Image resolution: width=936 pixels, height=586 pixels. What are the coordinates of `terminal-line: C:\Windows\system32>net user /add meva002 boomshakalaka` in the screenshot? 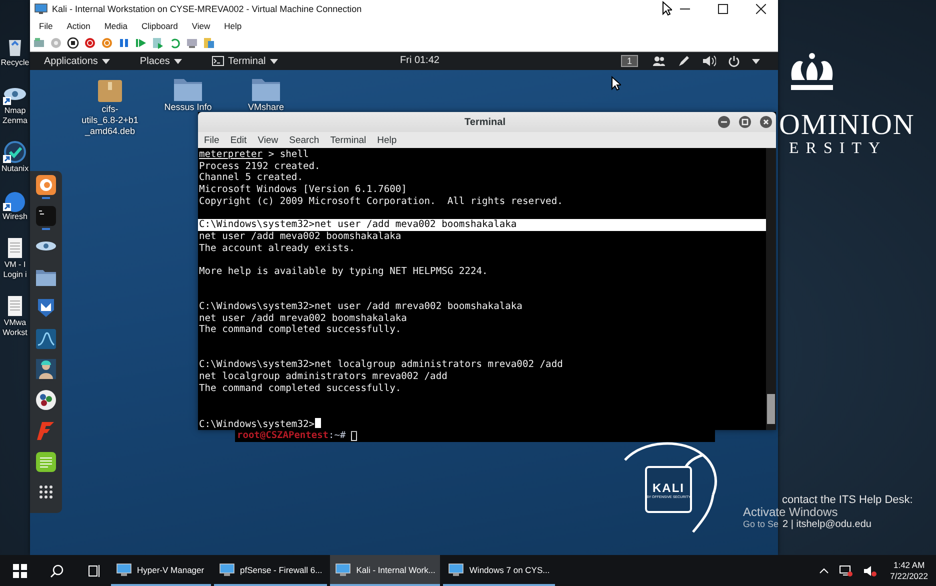 It's located at (358, 224).